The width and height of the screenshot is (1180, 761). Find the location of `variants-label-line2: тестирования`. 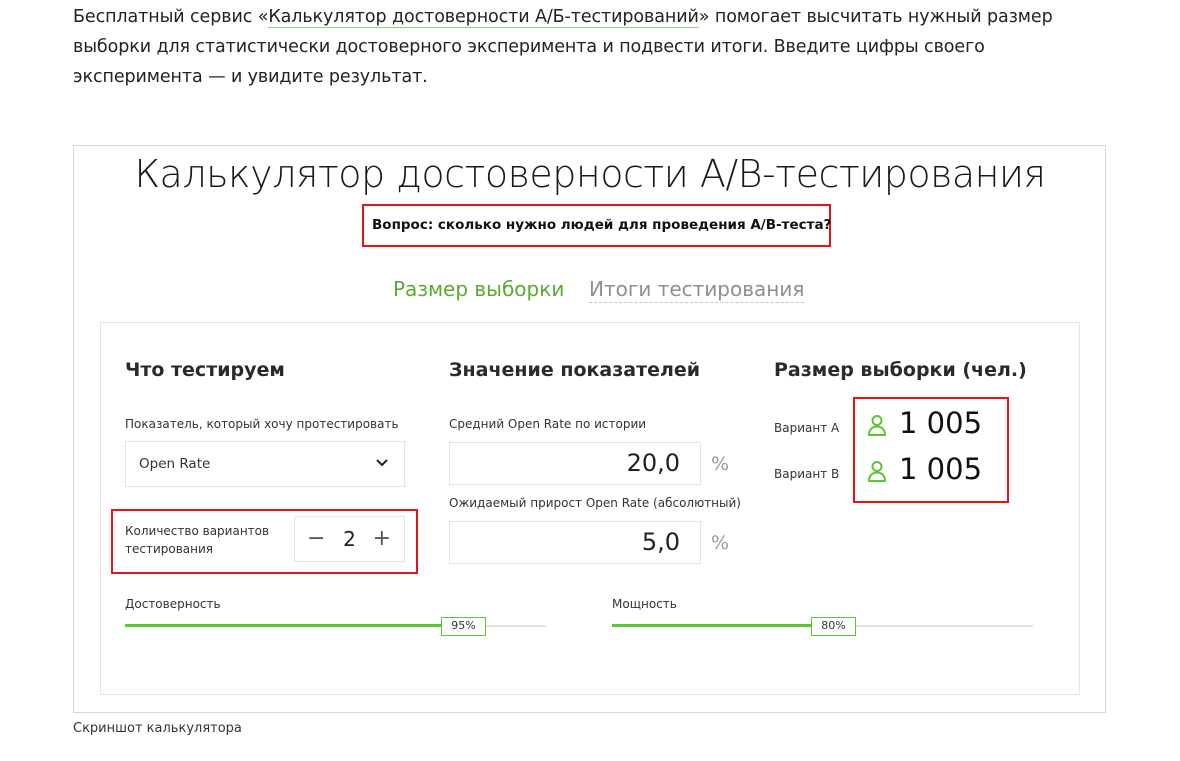

variants-label-line2: тестирования is located at coordinates (169, 549).